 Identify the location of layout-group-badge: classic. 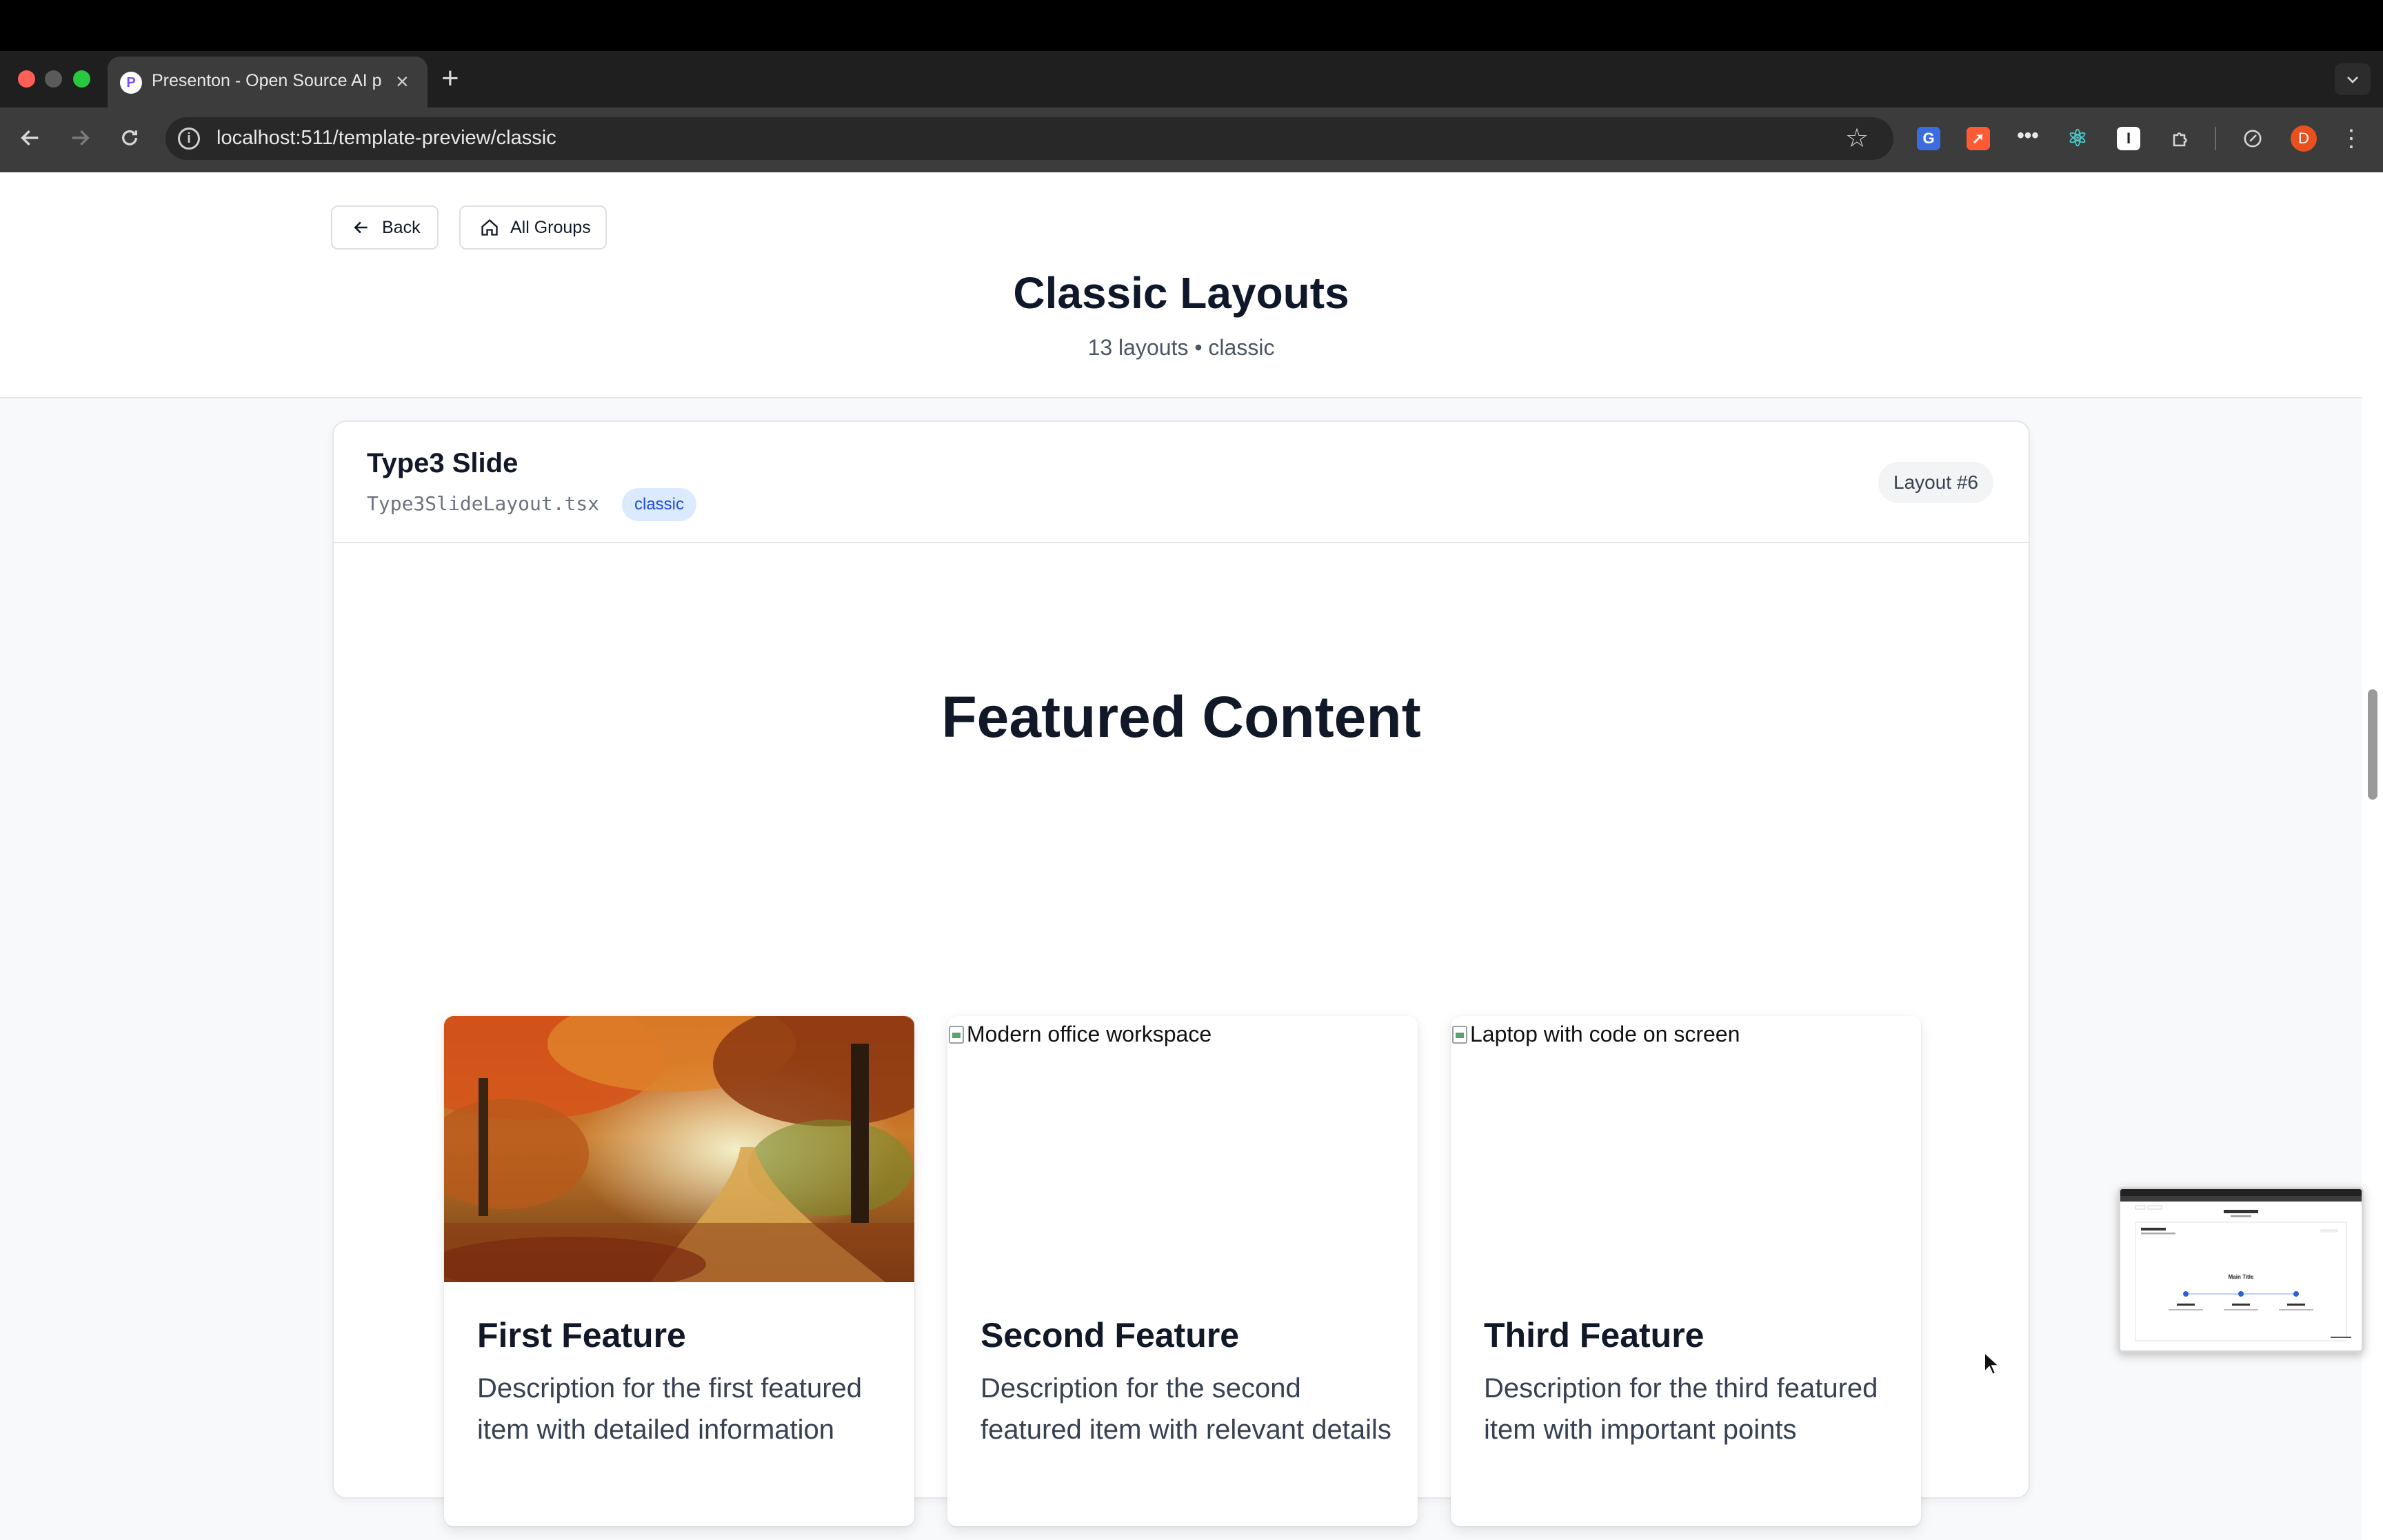
(659, 505).